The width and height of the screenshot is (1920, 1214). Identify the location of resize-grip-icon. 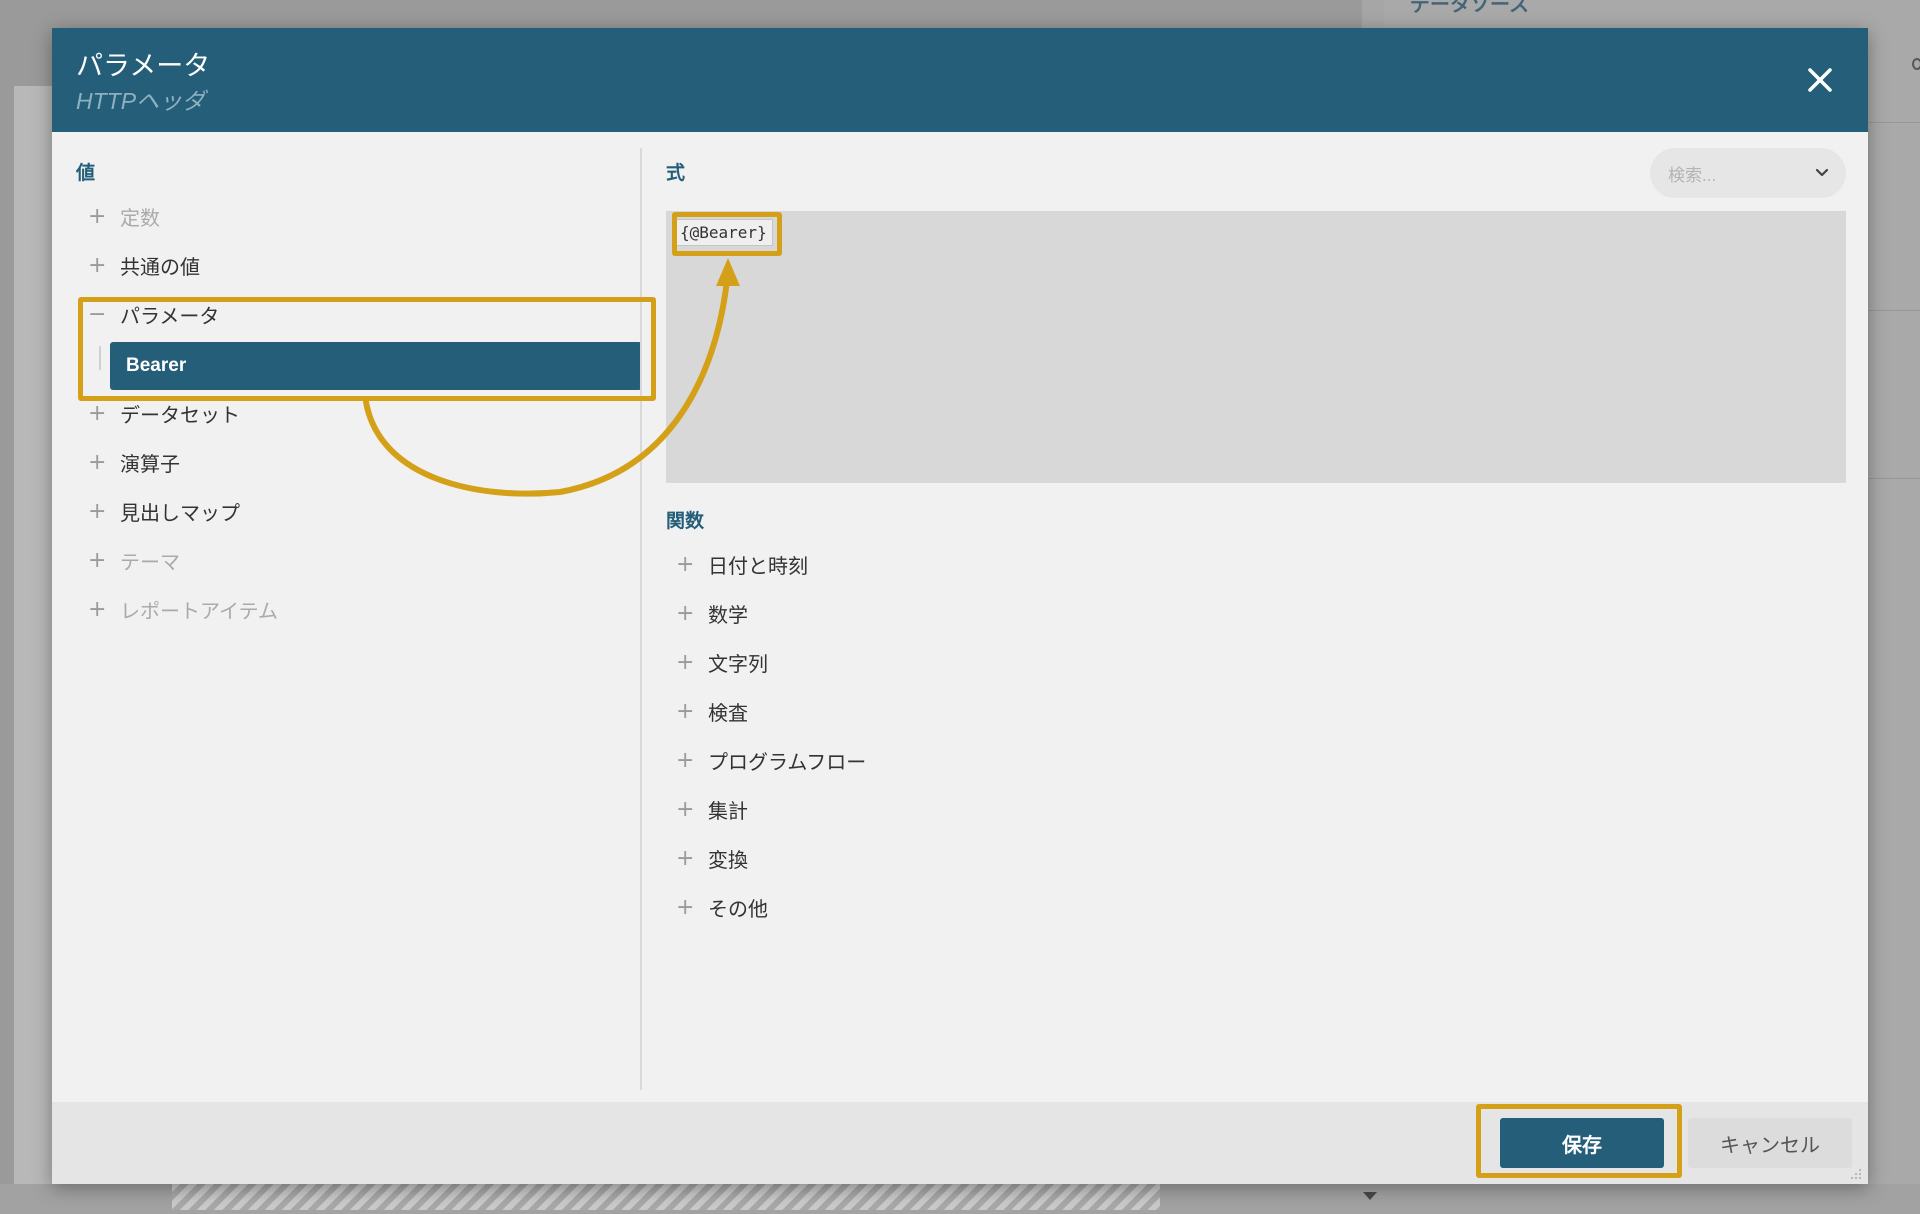
(1855, 1173).